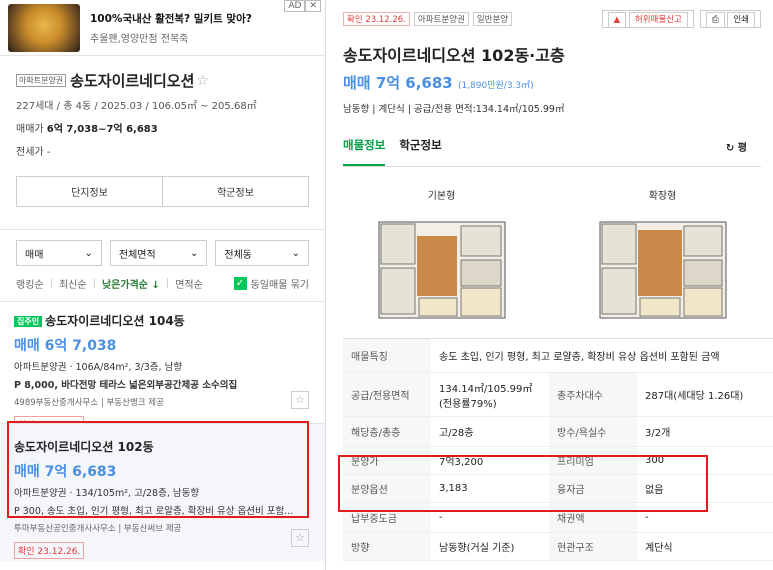 This screenshot has width=773, height=570. Describe the element at coordinates (387, 394) in the screenshot. I see `table-key: 공급/전용면적` at that location.